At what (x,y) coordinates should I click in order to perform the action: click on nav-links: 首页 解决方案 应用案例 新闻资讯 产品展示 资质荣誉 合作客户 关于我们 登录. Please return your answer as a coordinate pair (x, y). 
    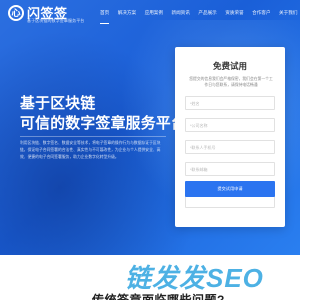
    Looking at the image, I should click on (200, 16).